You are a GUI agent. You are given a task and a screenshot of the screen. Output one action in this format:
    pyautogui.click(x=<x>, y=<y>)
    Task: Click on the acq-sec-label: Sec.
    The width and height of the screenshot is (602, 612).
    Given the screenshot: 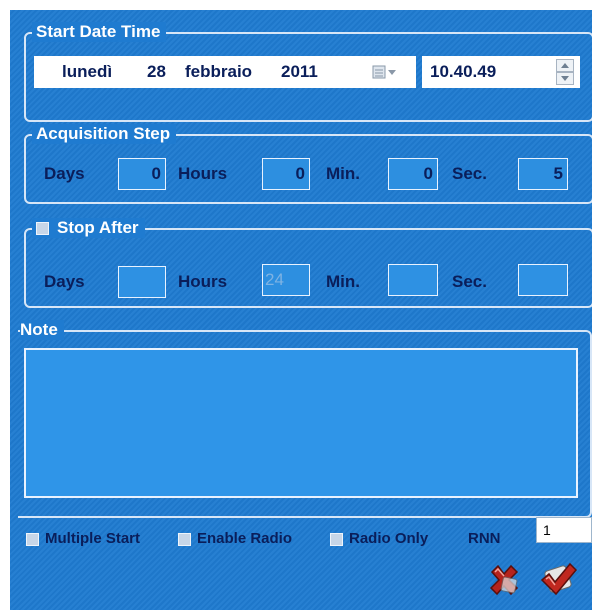 What is the action you would take?
    pyautogui.click(x=469, y=173)
    